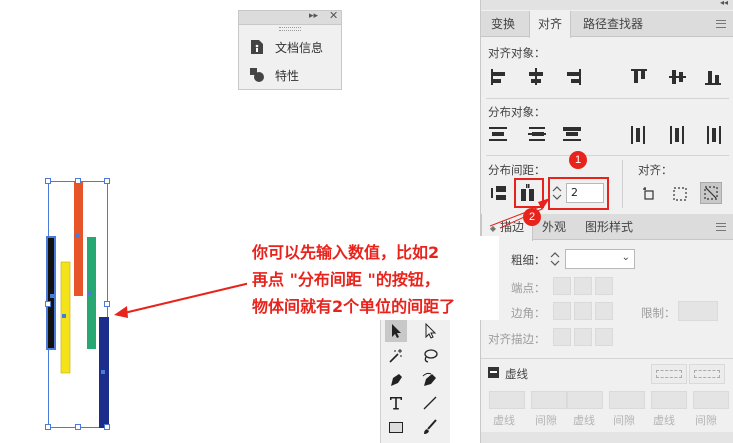 Image resolution: width=733 pixels, height=443 pixels. What do you see at coordinates (546, 420) in the screenshot?
I see `gap-label-1: 间隙` at bounding box center [546, 420].